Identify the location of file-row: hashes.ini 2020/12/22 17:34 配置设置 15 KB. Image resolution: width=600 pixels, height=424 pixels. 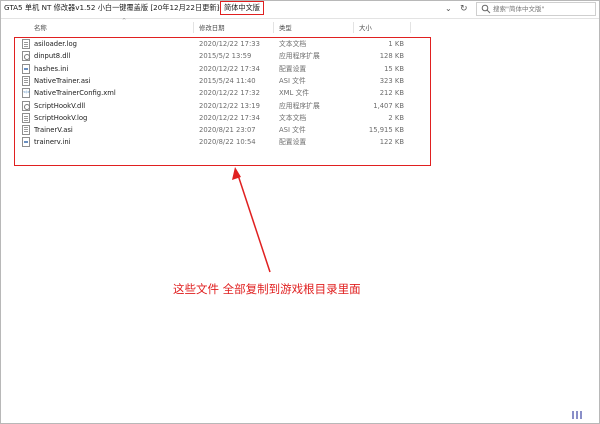
(220, 69).